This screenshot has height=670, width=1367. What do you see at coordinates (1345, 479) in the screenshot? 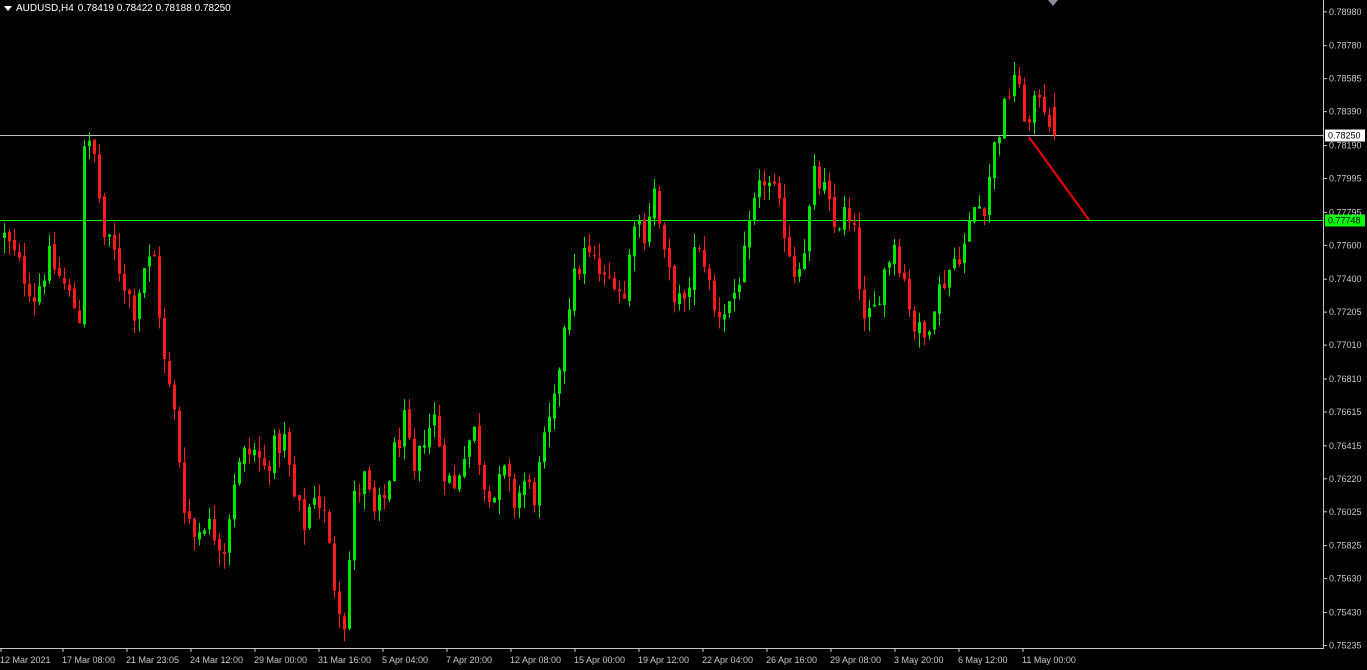
I see `price-tick-label: 0.76220` at bounding box center [1345, 479].